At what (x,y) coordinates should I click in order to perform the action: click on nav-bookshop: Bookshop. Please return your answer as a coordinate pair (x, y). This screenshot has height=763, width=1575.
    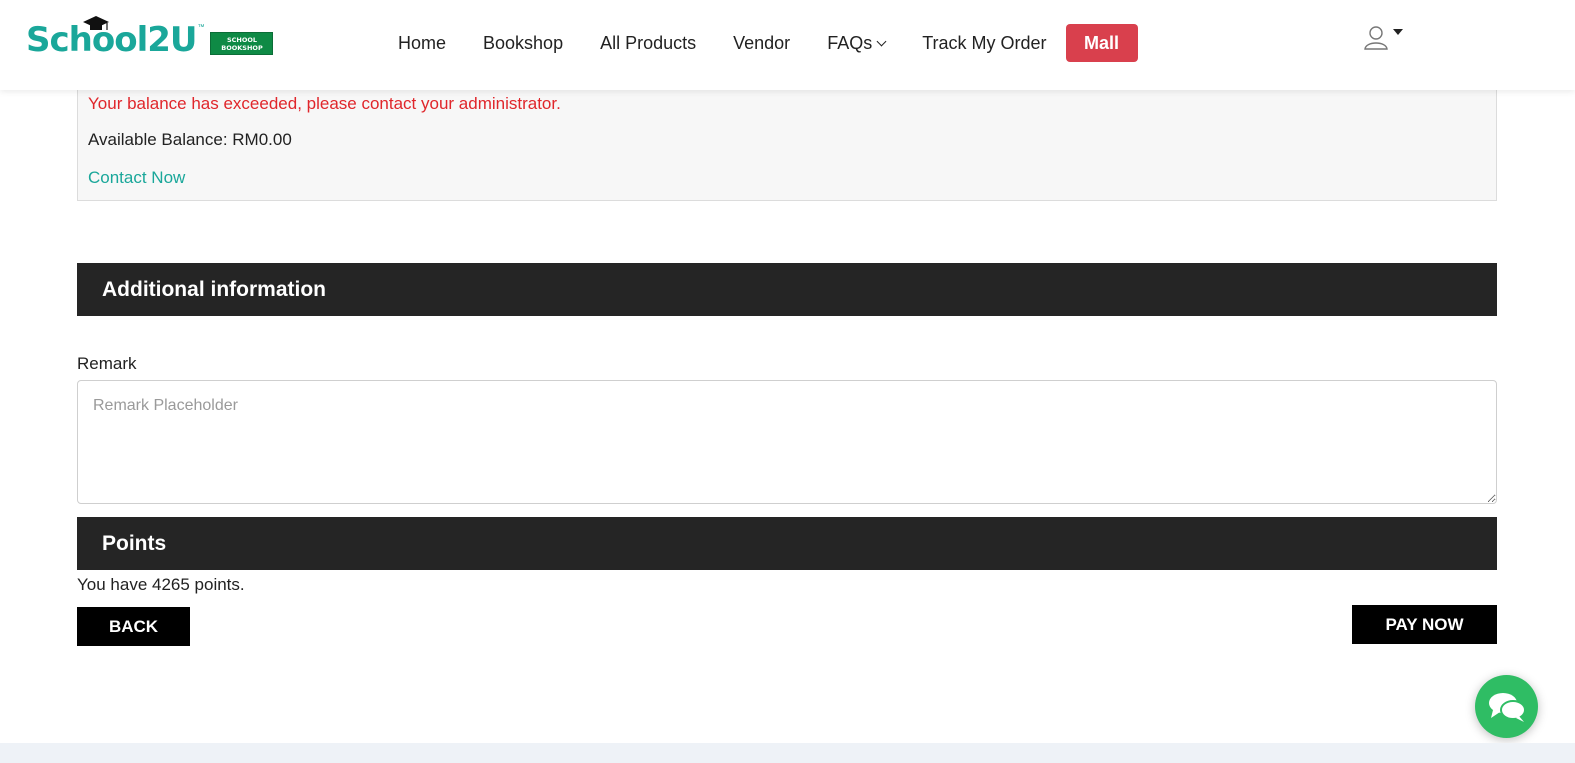
    Looking at the image, I should click on (523, 43).